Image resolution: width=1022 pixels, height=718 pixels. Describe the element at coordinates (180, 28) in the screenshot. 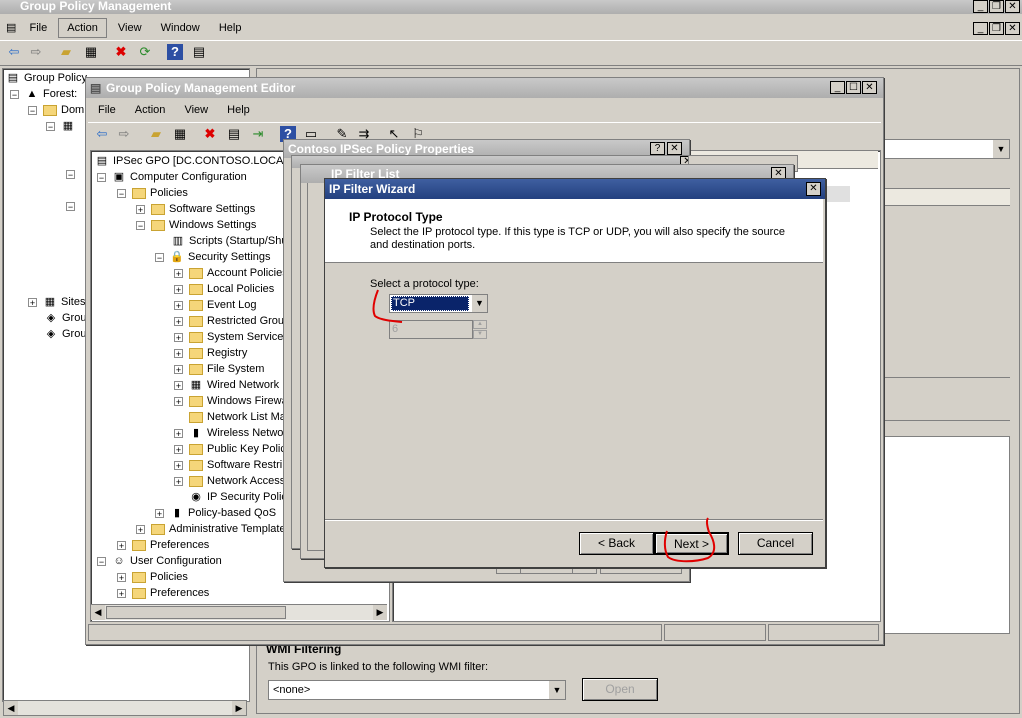

I see `gpm-menu-window: Window` at that location.